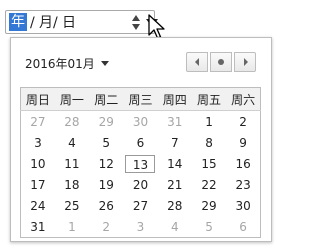  I want to click on month-segment: 月, so click(46, 23).